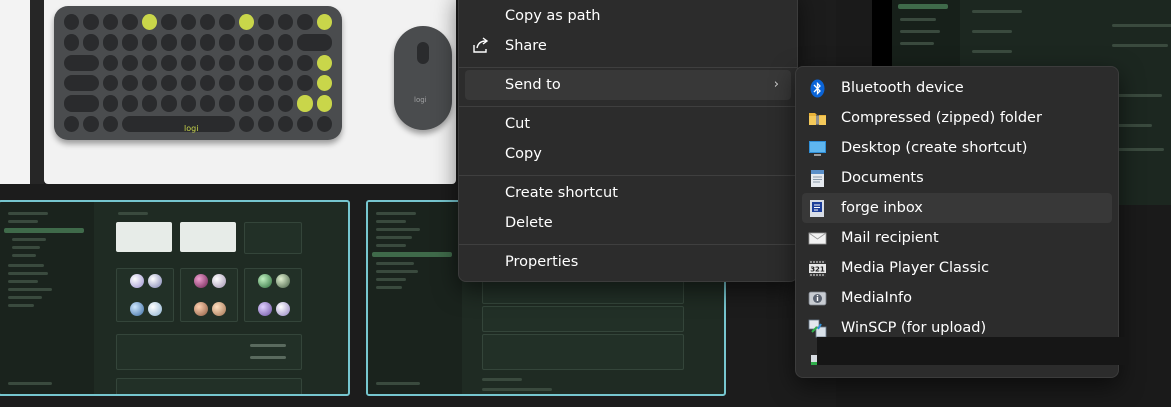 The image size is (1171, 407). Describe the element at coordinates (561, 193) in the screenshot. I see `menu-item-label: Create shortcut` at that location.